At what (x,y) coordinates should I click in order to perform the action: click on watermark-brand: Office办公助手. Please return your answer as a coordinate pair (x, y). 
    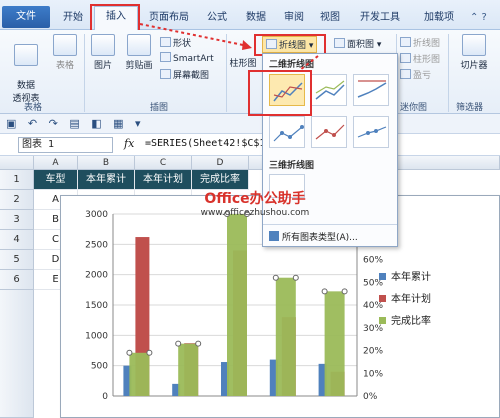
    Looking at the image, I should click on (255, 199).